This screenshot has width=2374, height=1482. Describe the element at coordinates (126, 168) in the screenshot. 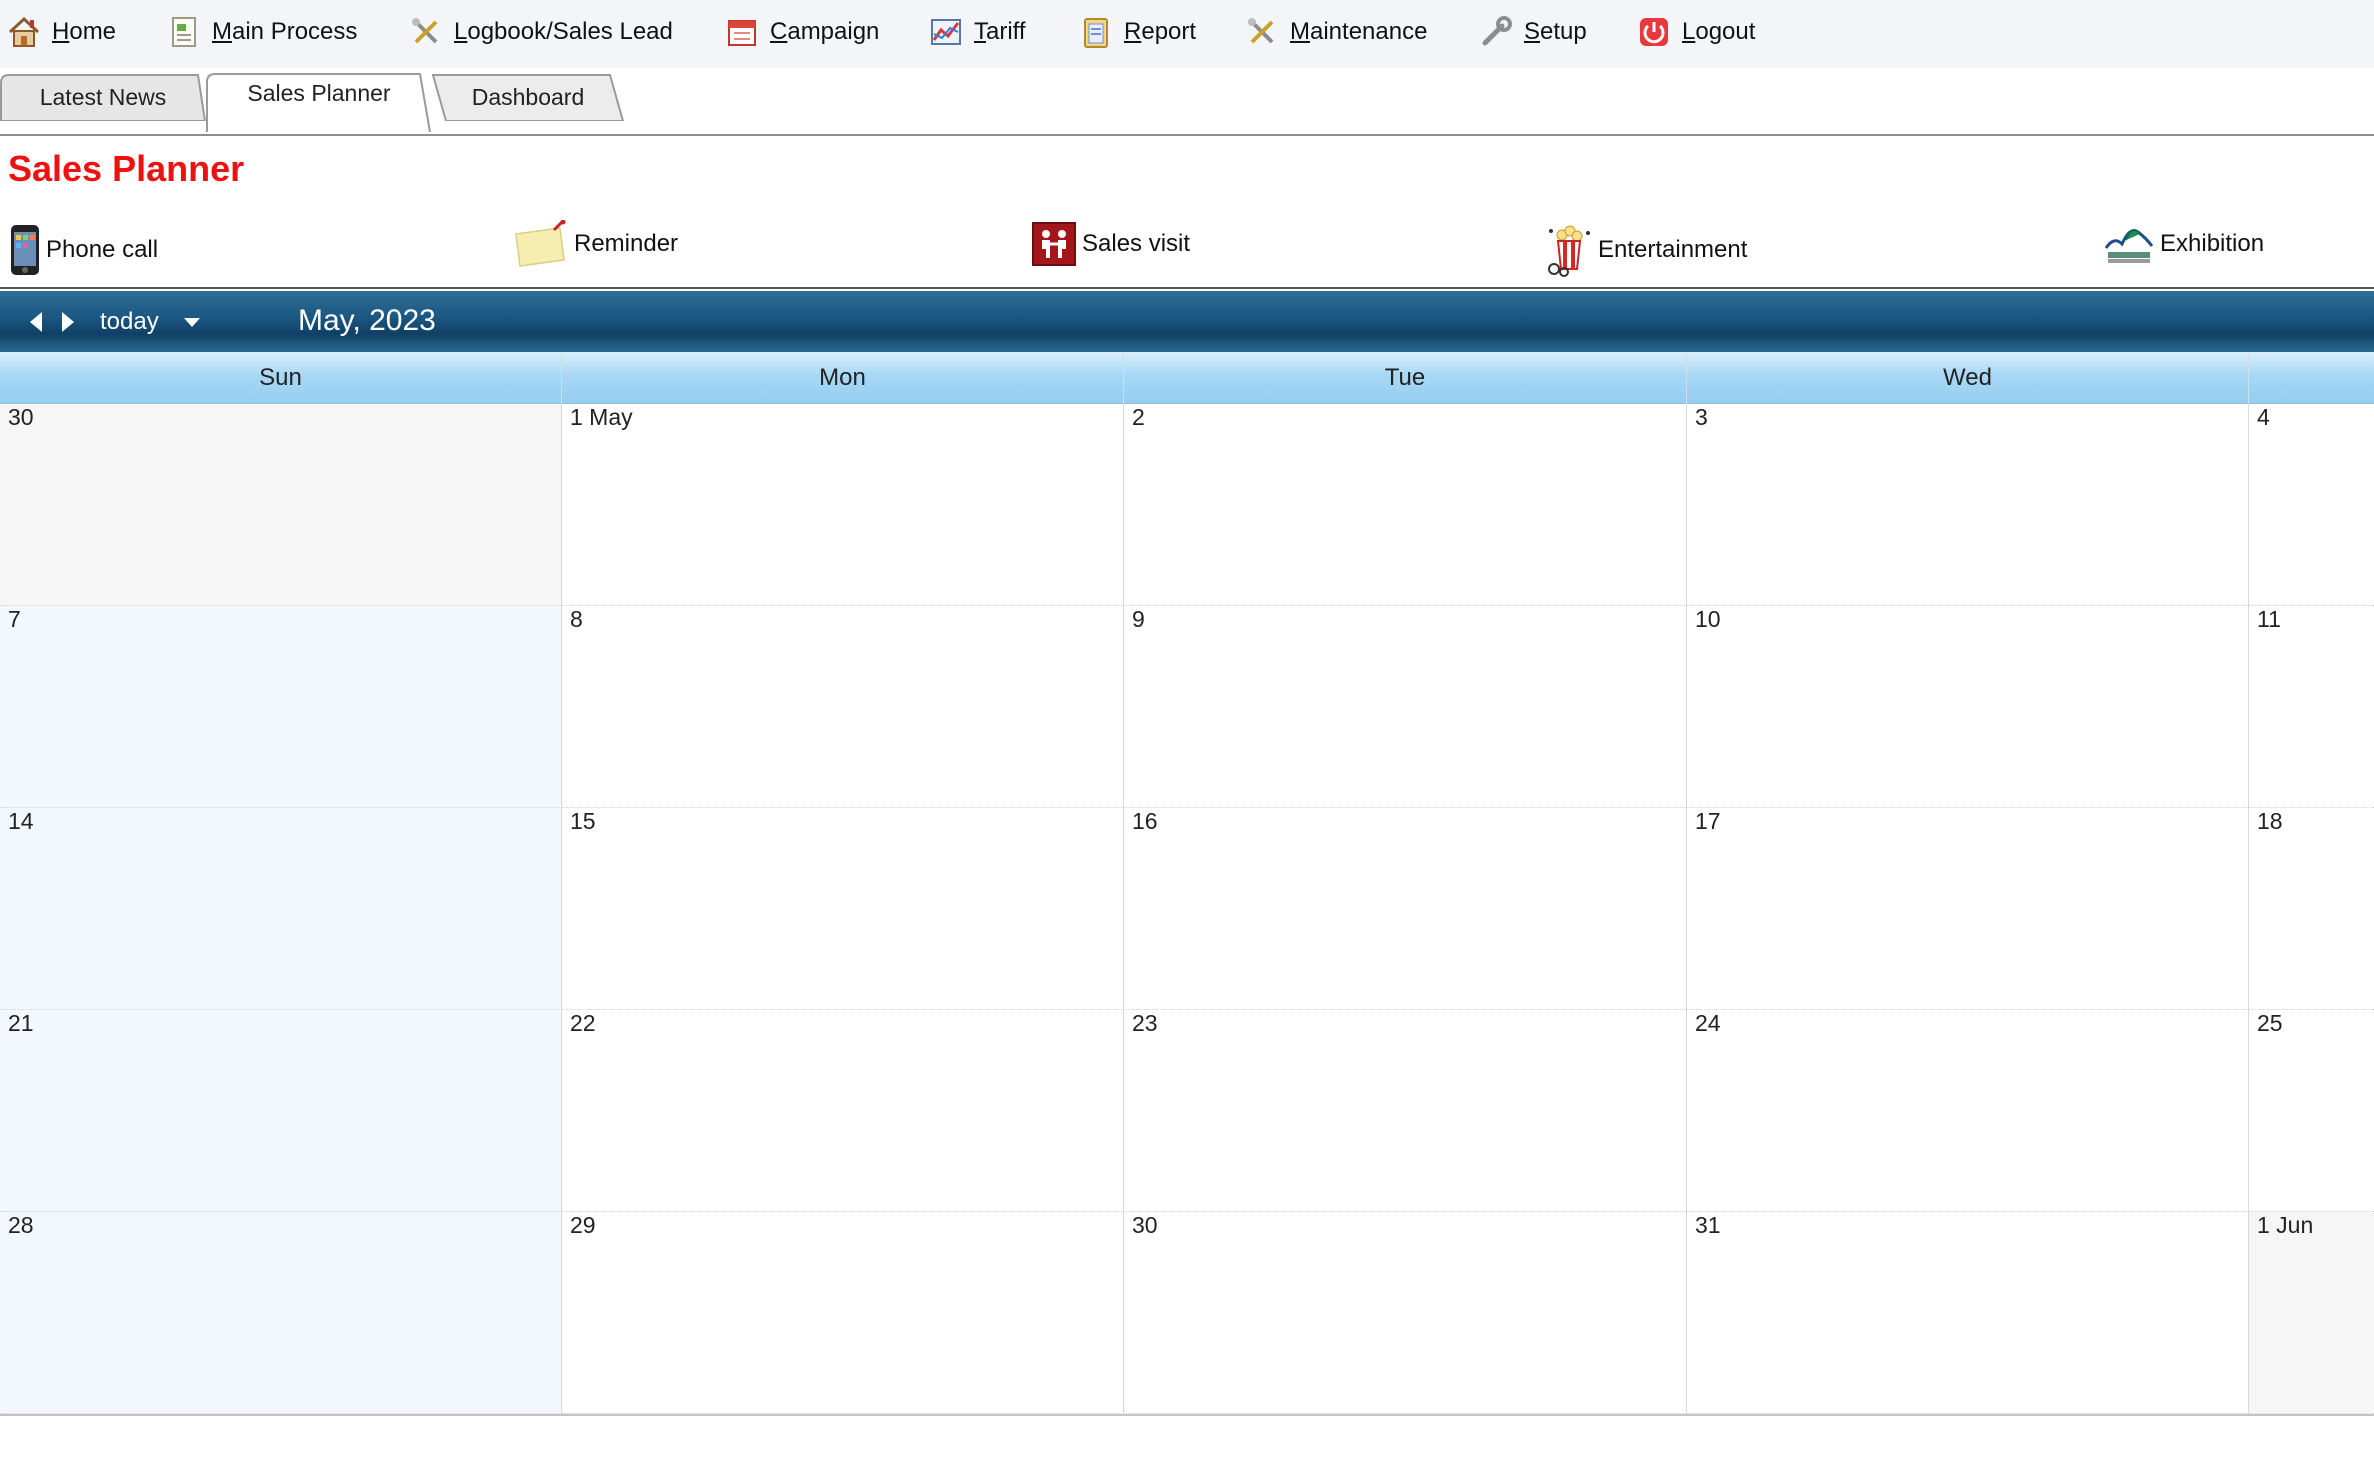

I see `page-title: Sales Planner` at that location.